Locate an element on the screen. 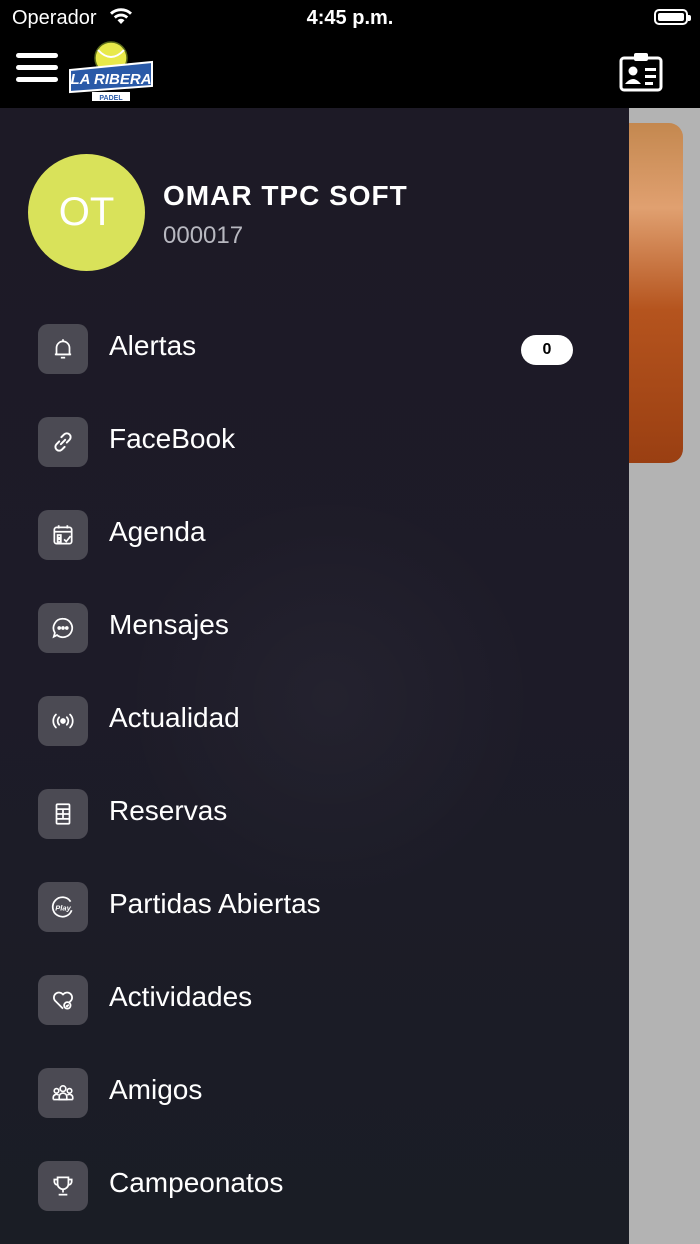 This screenshot has width=700, height=1244. avatar-initials: OT is located at coordinates (86, 212).